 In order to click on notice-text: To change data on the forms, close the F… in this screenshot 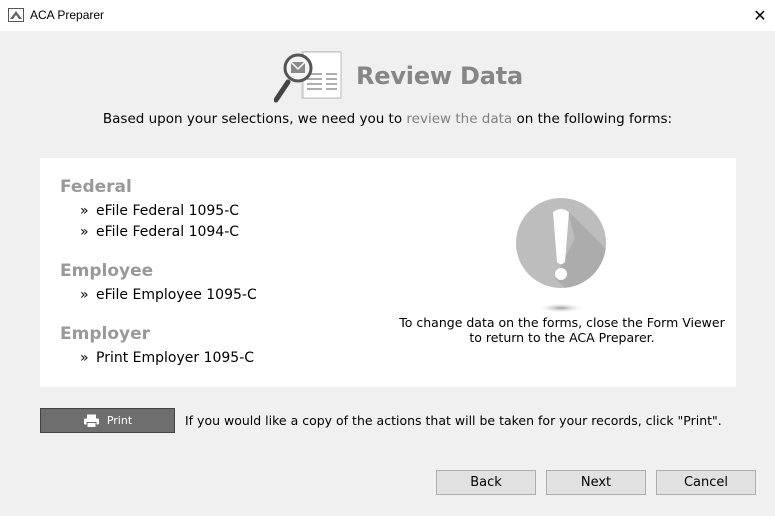, I will do `click(562, 330)`.